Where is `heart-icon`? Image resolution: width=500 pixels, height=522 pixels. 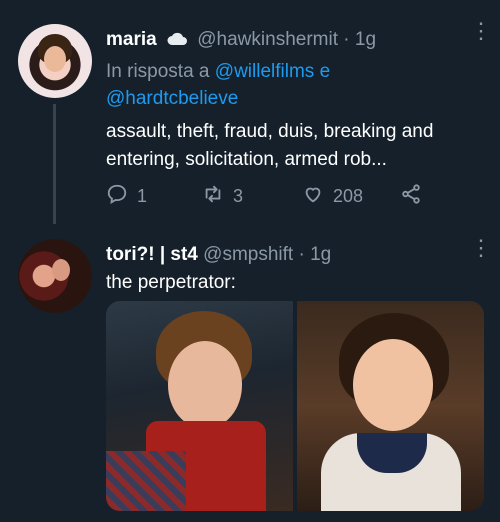
heart-icon is located at coordinates (313, 196).